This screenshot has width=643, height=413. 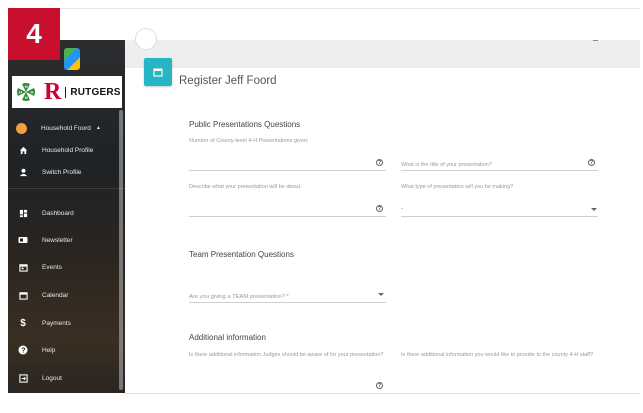 What do you see at coordinates (23, 150) in the screenshot?
I see `home-icon` at bounding box center [23, 150].